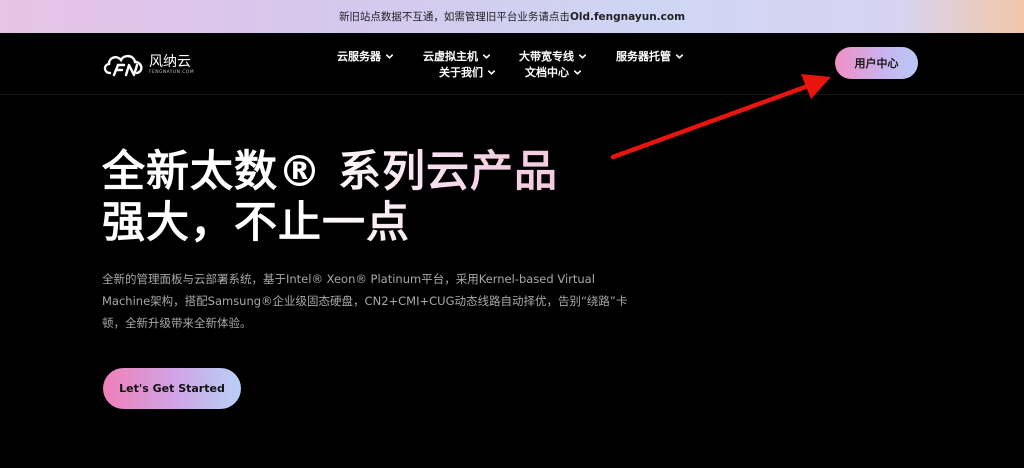  Describe the element at coordinates (454, 17) in the screenshot. I see `banner-text: 新旧站点数据不互通，如需管理旧平台业务请点击` at that location.